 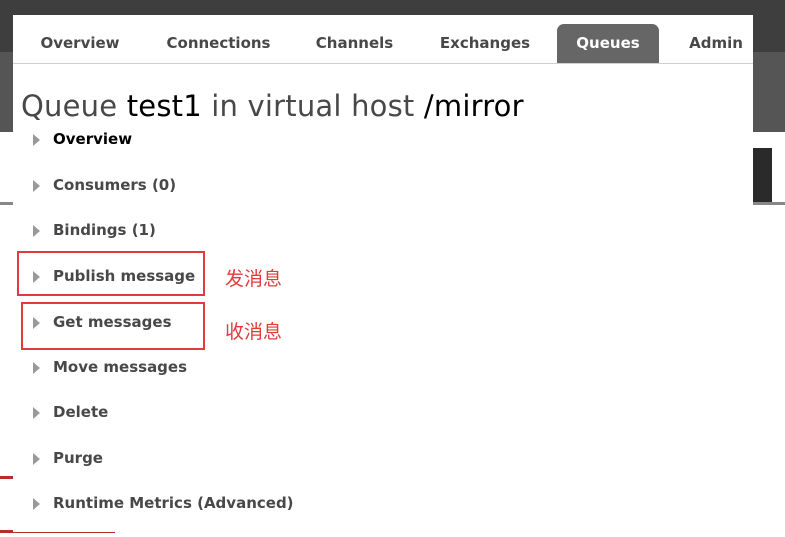 I want to click on tab-queues: Queues, so click(x=608, y=43).